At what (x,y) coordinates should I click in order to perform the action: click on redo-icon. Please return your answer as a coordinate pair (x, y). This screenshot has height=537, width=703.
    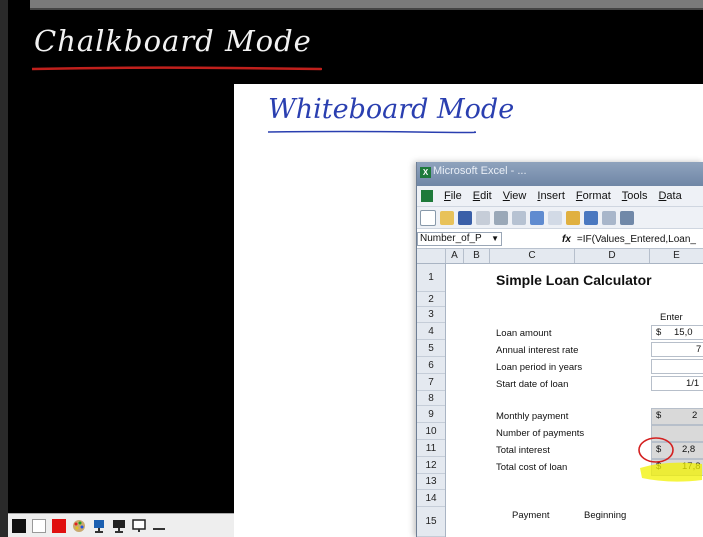
    Looking at the image, I should click on (609, 217).